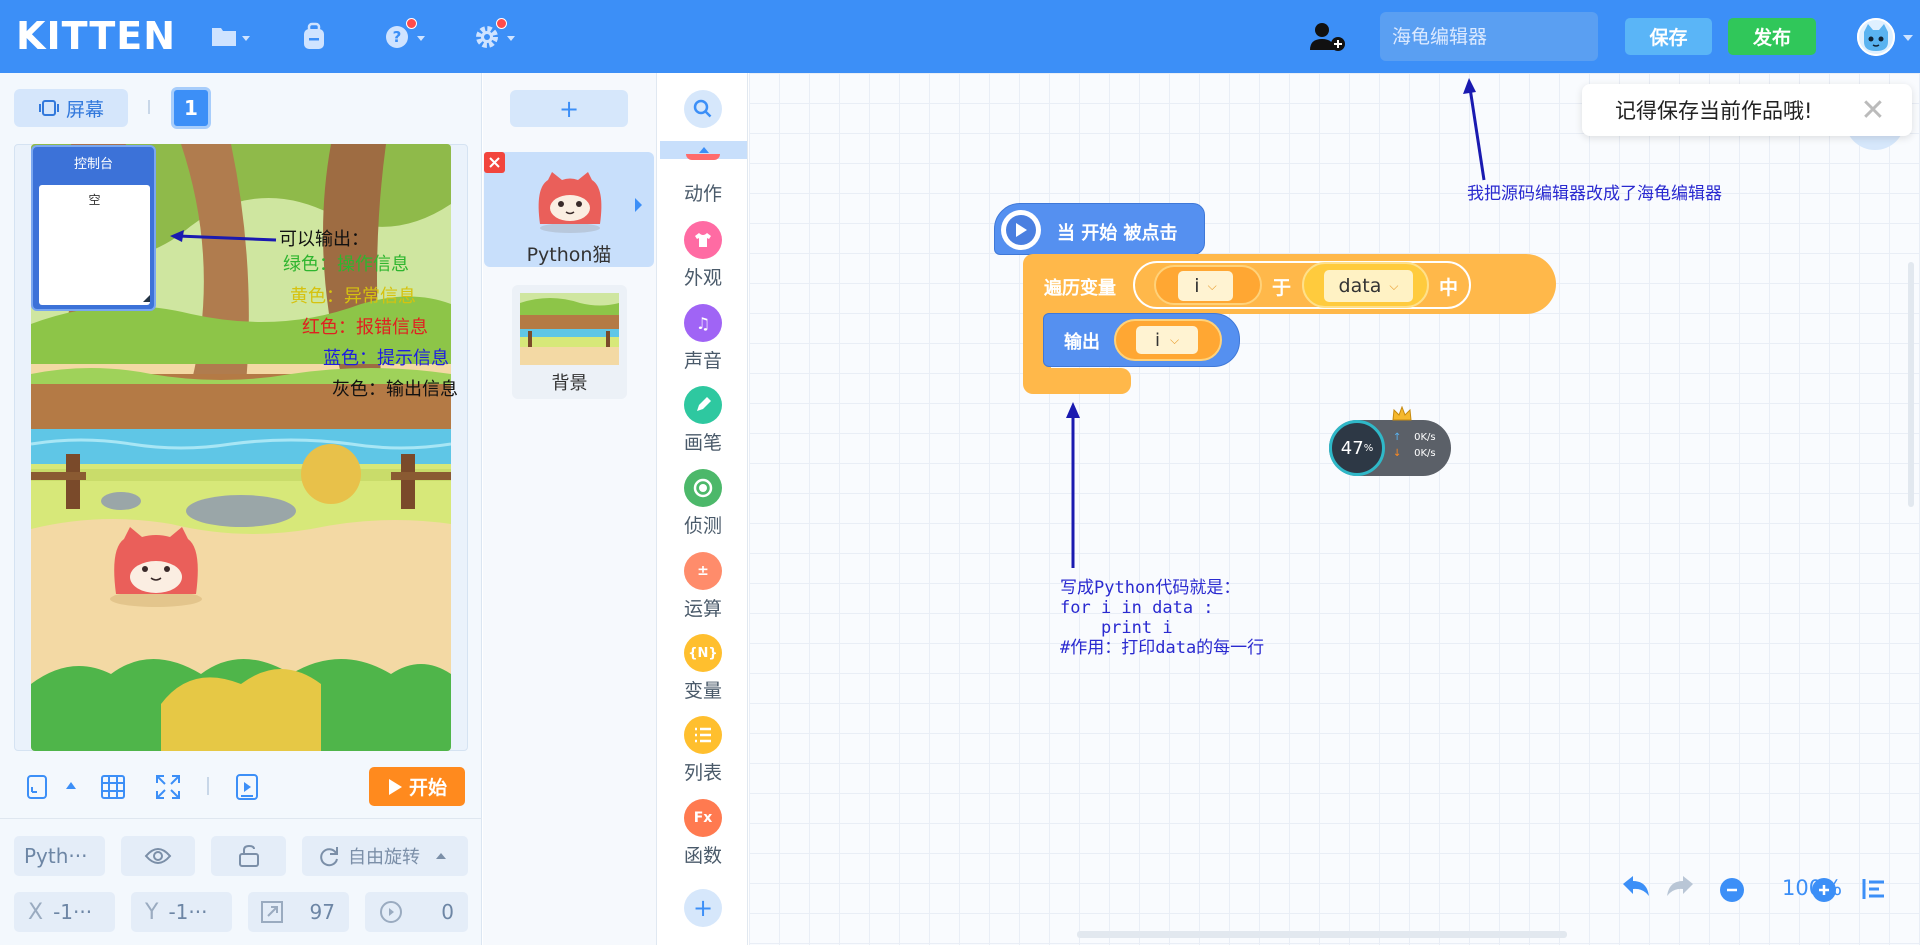 This screenshot has width=1920, height=945. What do you see at coordinates (1117, 233) in the screenshot?
I see `hat-block-label: 当 开始 被点击` at bounding box center [1117, 233].